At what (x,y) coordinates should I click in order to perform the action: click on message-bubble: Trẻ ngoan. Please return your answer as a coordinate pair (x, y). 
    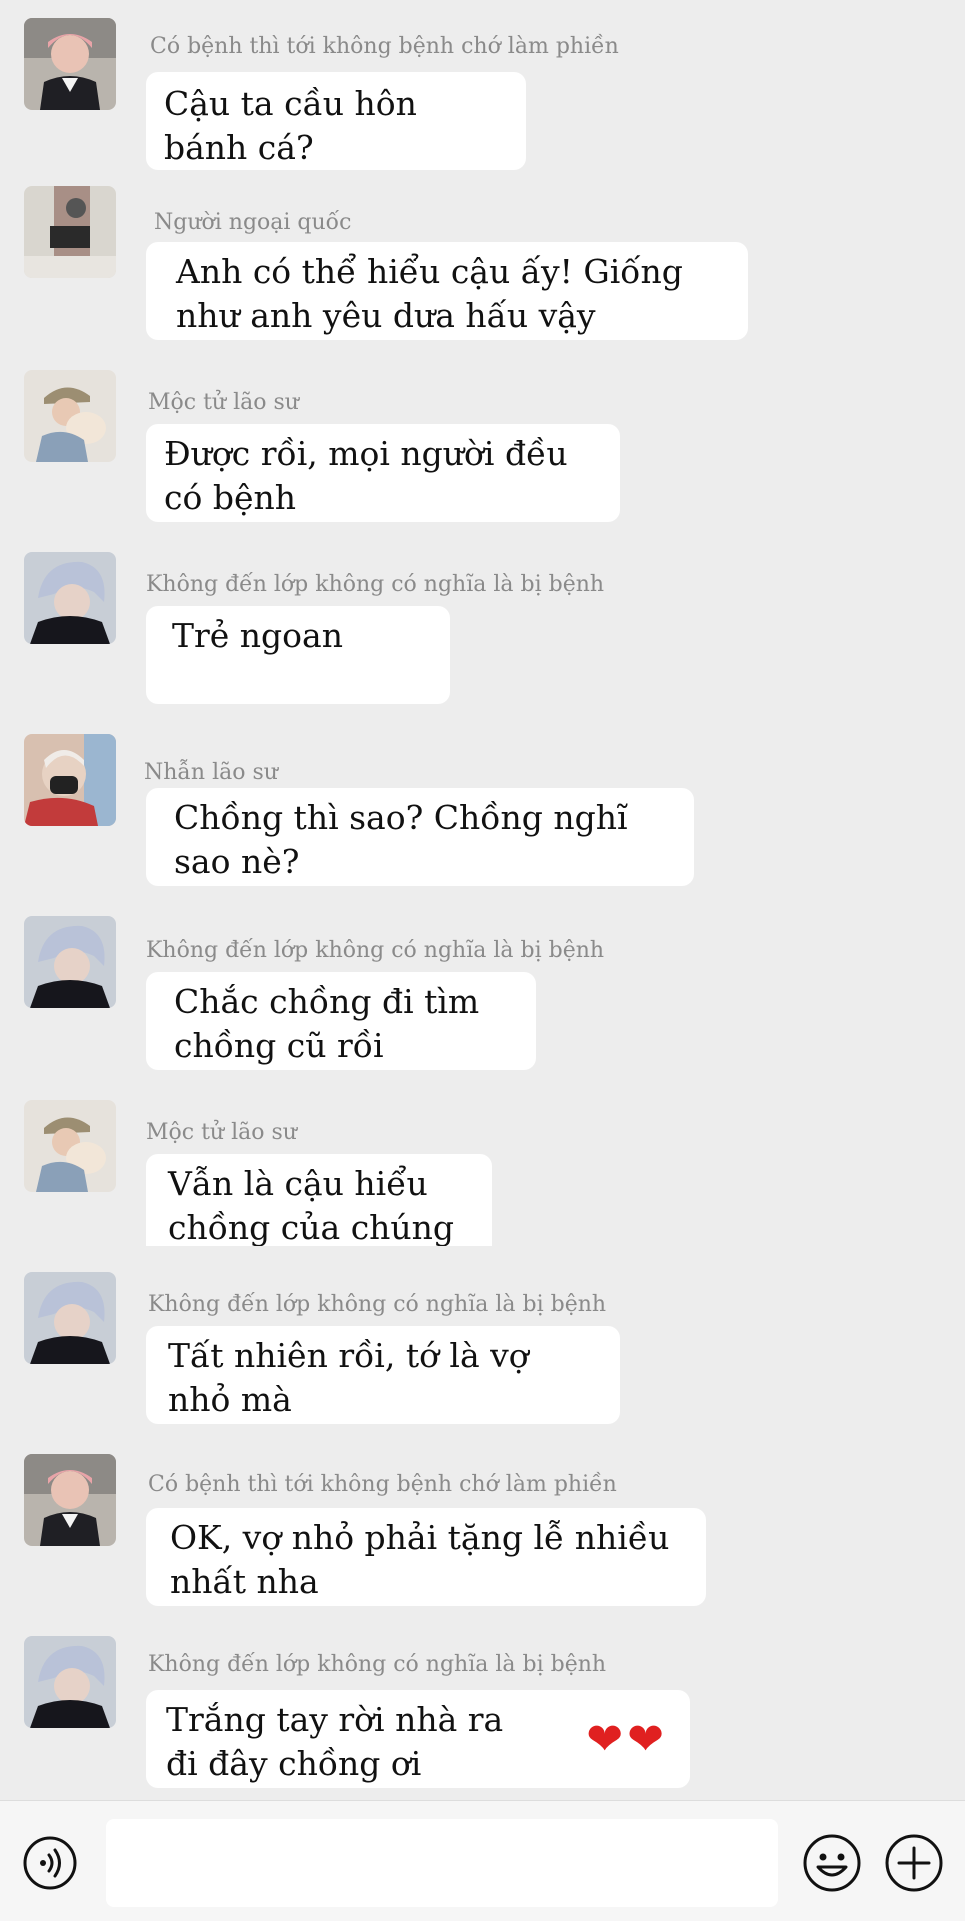
    Looking at the image, I should click on (298, 655).